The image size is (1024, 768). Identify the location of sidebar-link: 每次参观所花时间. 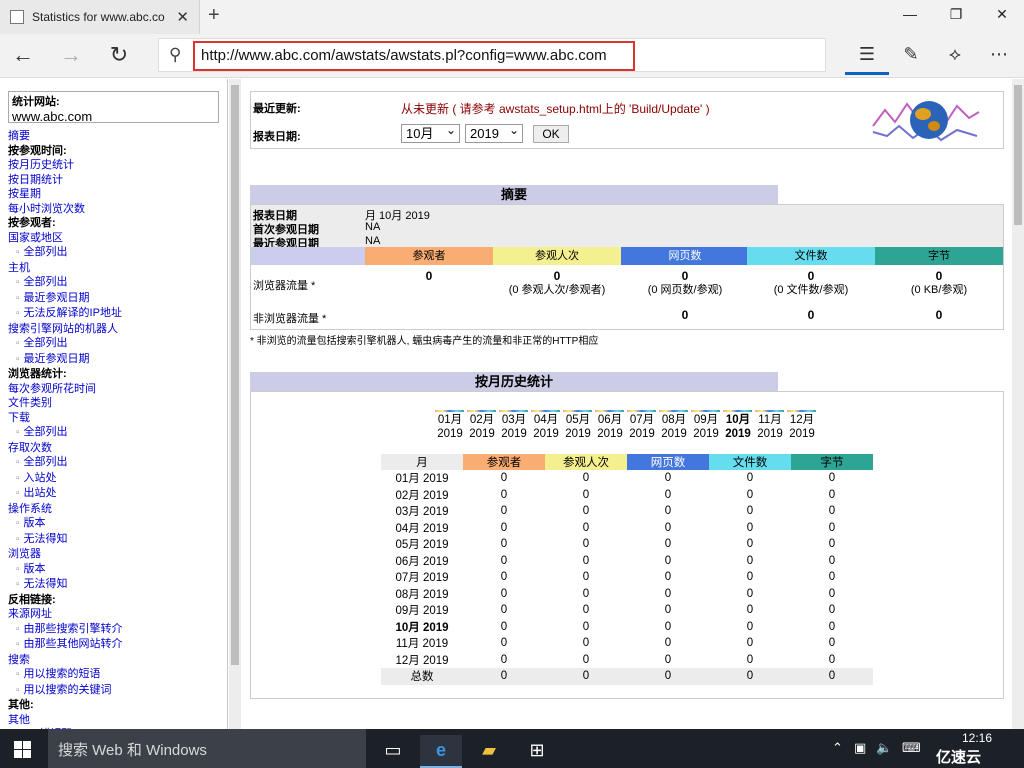
(117, 389).